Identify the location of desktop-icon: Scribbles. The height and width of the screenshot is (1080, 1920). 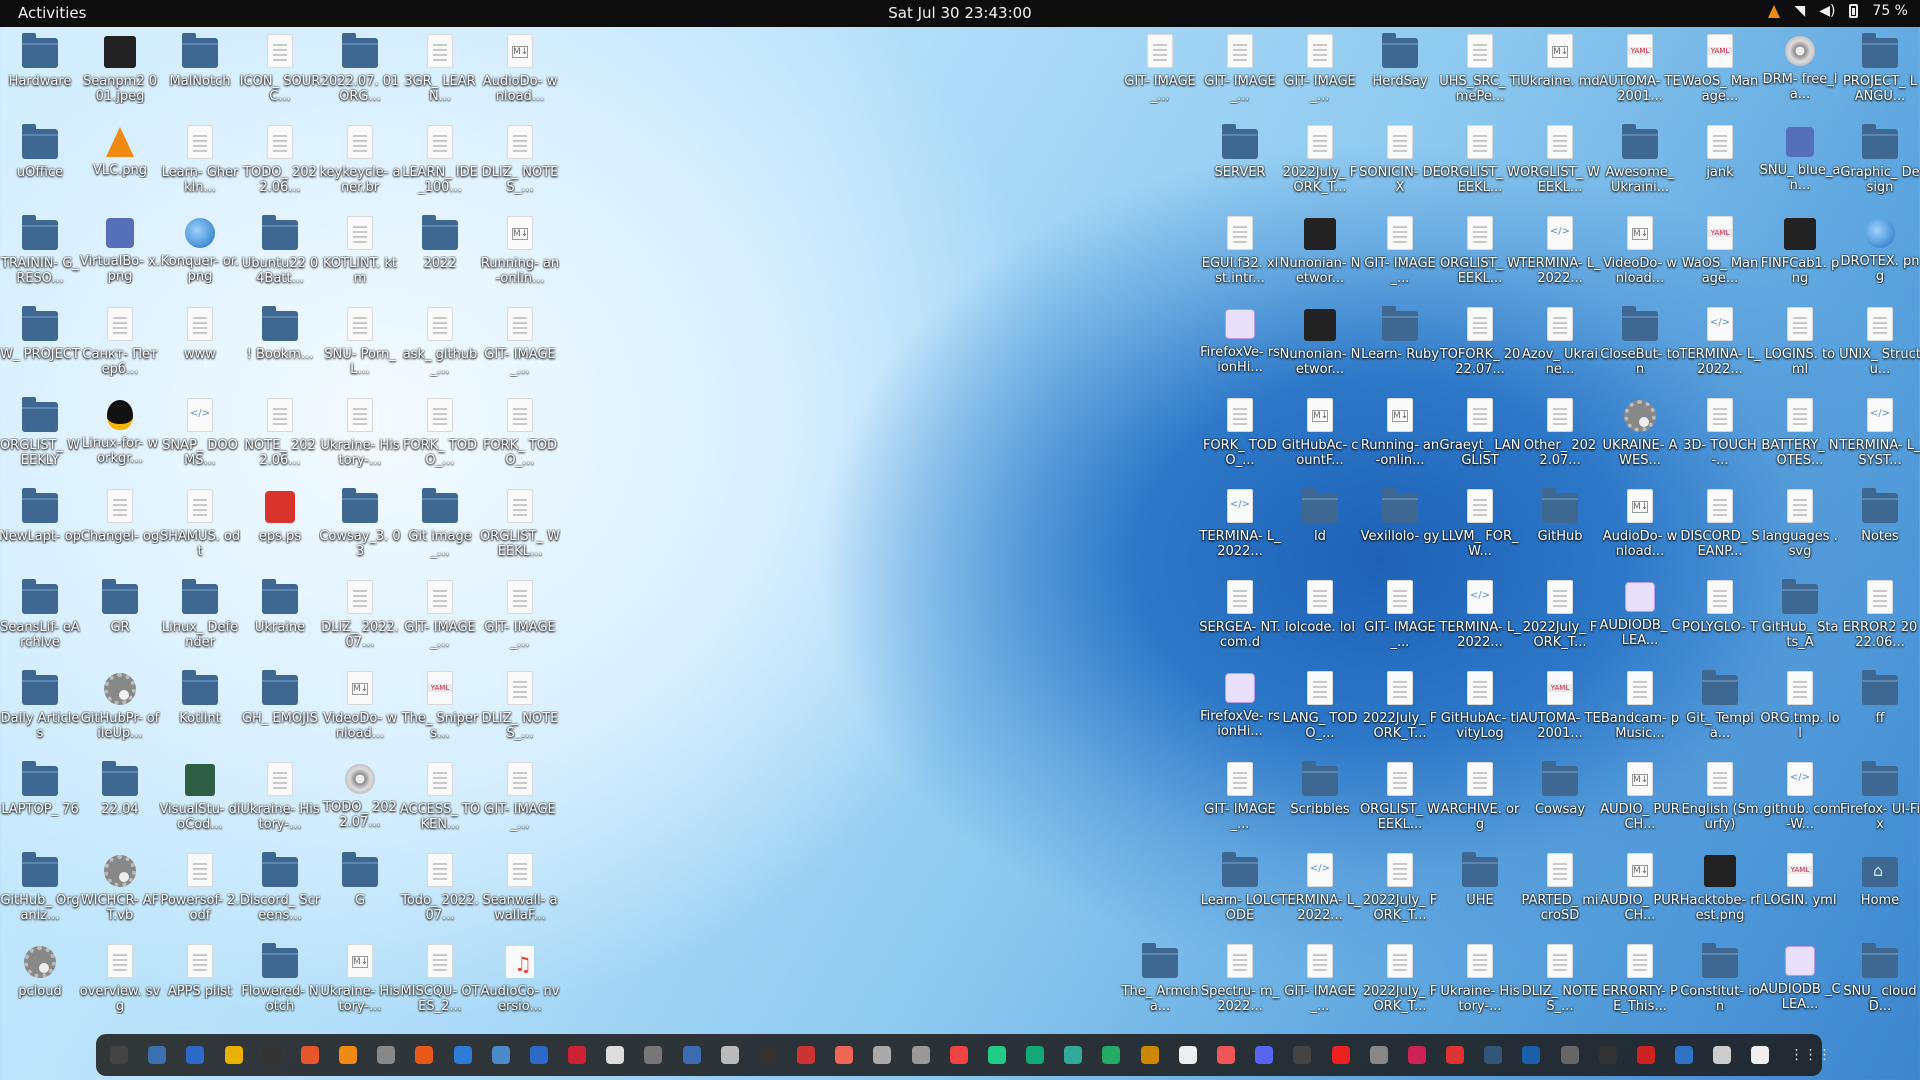
(1320, 802).